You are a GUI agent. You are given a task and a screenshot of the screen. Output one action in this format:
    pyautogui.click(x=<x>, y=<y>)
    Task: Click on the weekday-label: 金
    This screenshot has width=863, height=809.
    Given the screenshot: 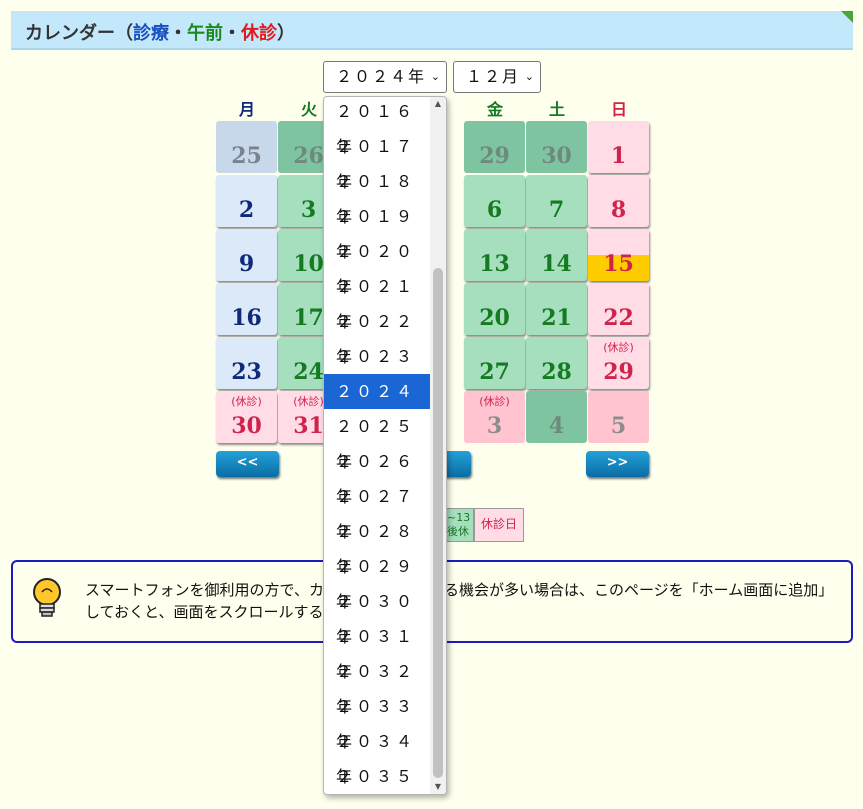 What is the action you would take?
    pyautogui.click(x=494, y=109)
    